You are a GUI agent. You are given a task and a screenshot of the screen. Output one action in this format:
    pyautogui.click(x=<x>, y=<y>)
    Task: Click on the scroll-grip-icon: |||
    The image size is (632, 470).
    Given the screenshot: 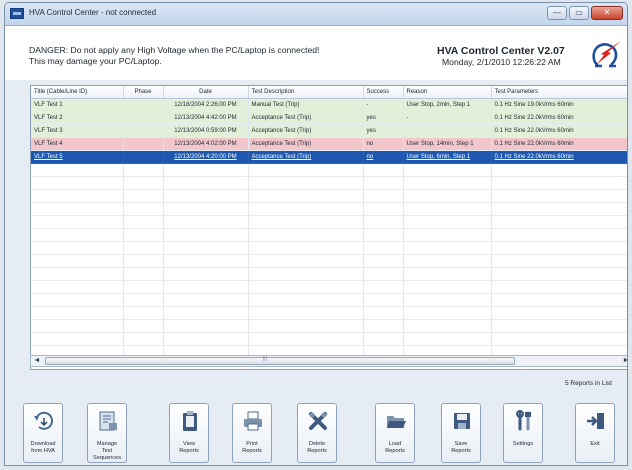 What is the action you would take?
    pyautogui.click(x=265, y=359)
    